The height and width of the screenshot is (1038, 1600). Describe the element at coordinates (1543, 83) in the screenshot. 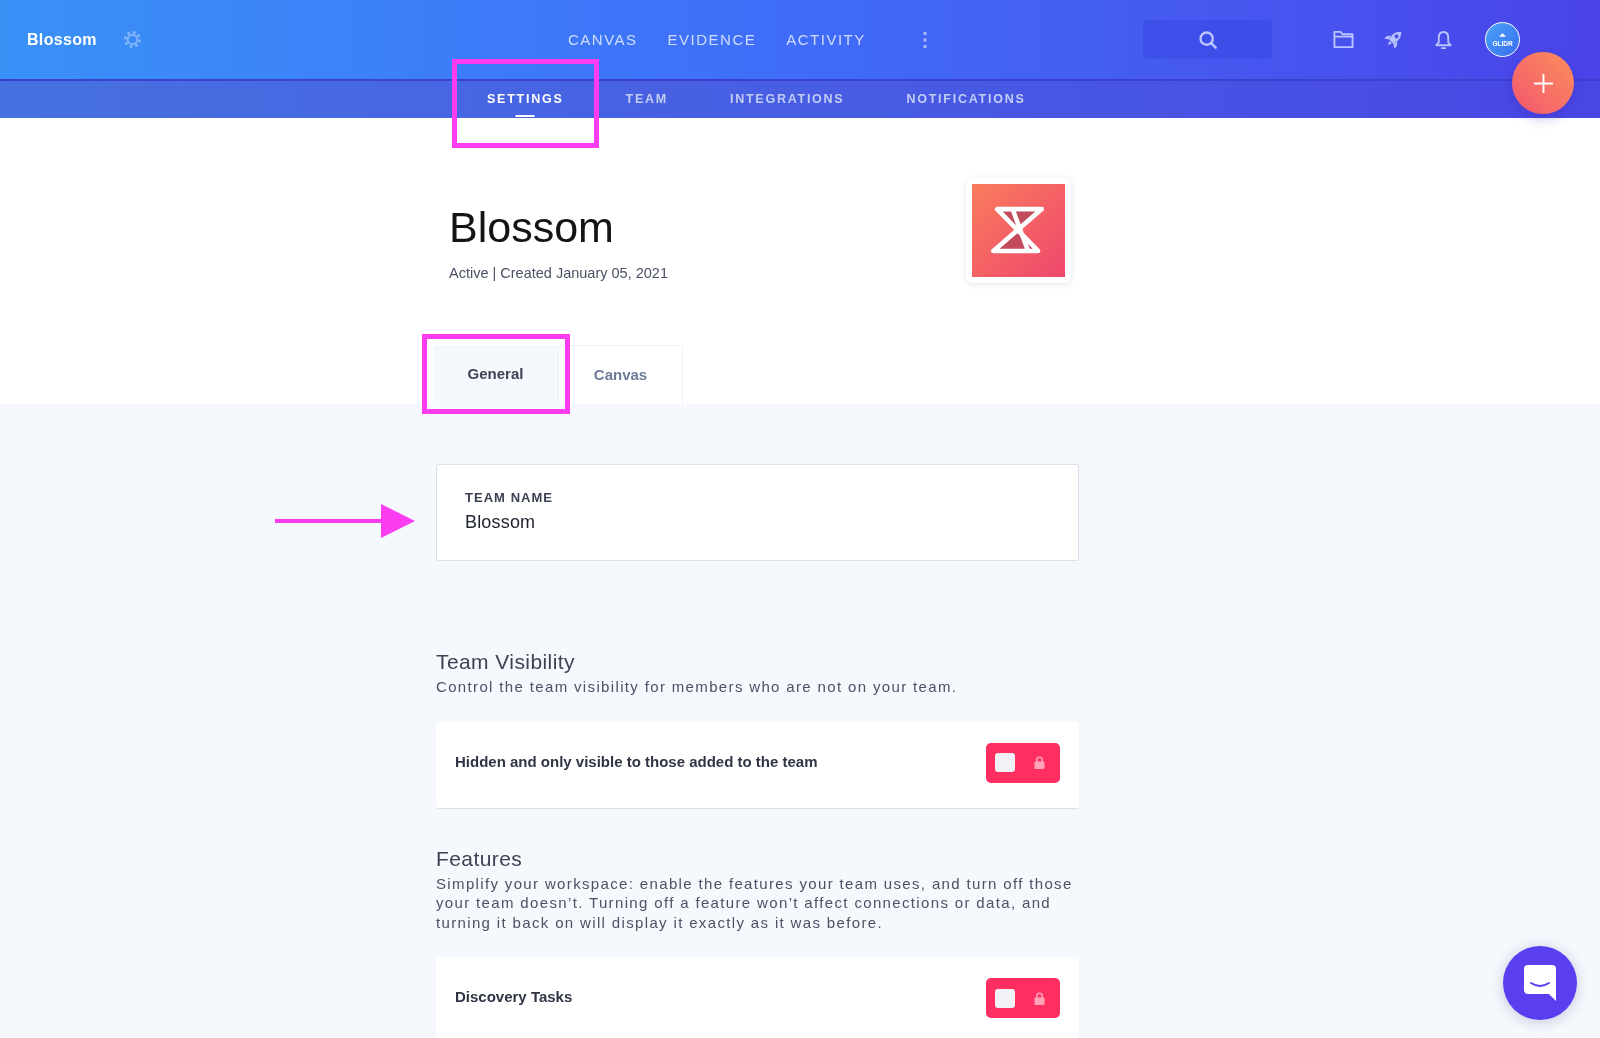

I see `plus-icon` at that location.